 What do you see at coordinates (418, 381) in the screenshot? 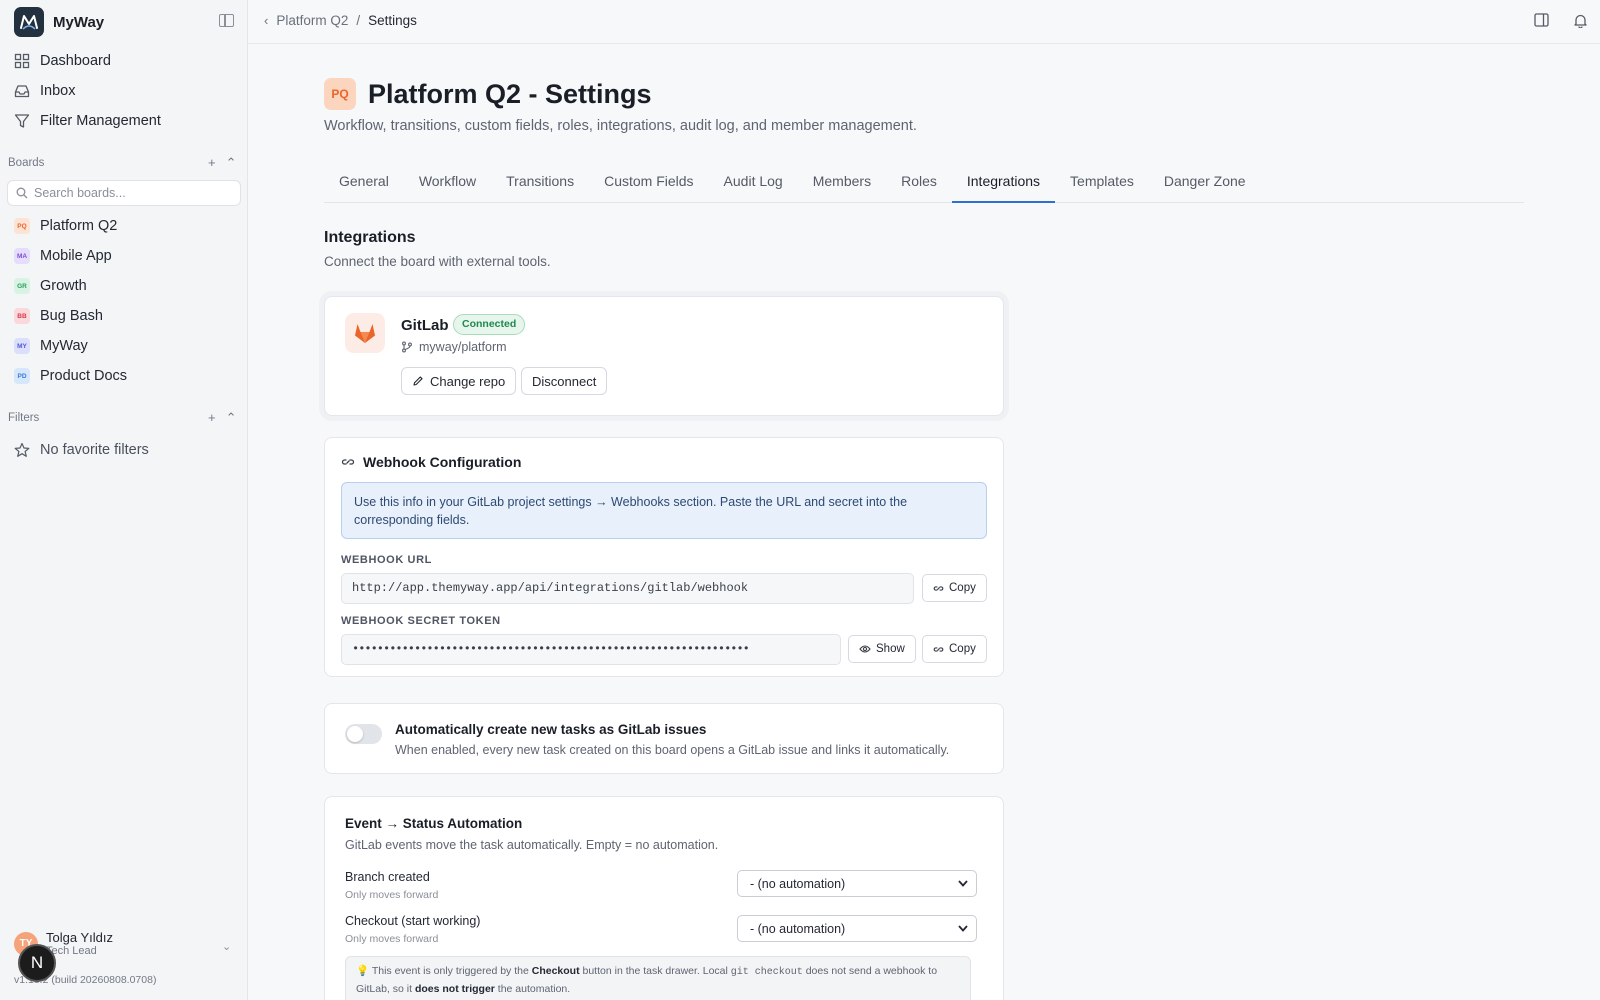
I see `pencil-icon` at bounding box center [418, 381].